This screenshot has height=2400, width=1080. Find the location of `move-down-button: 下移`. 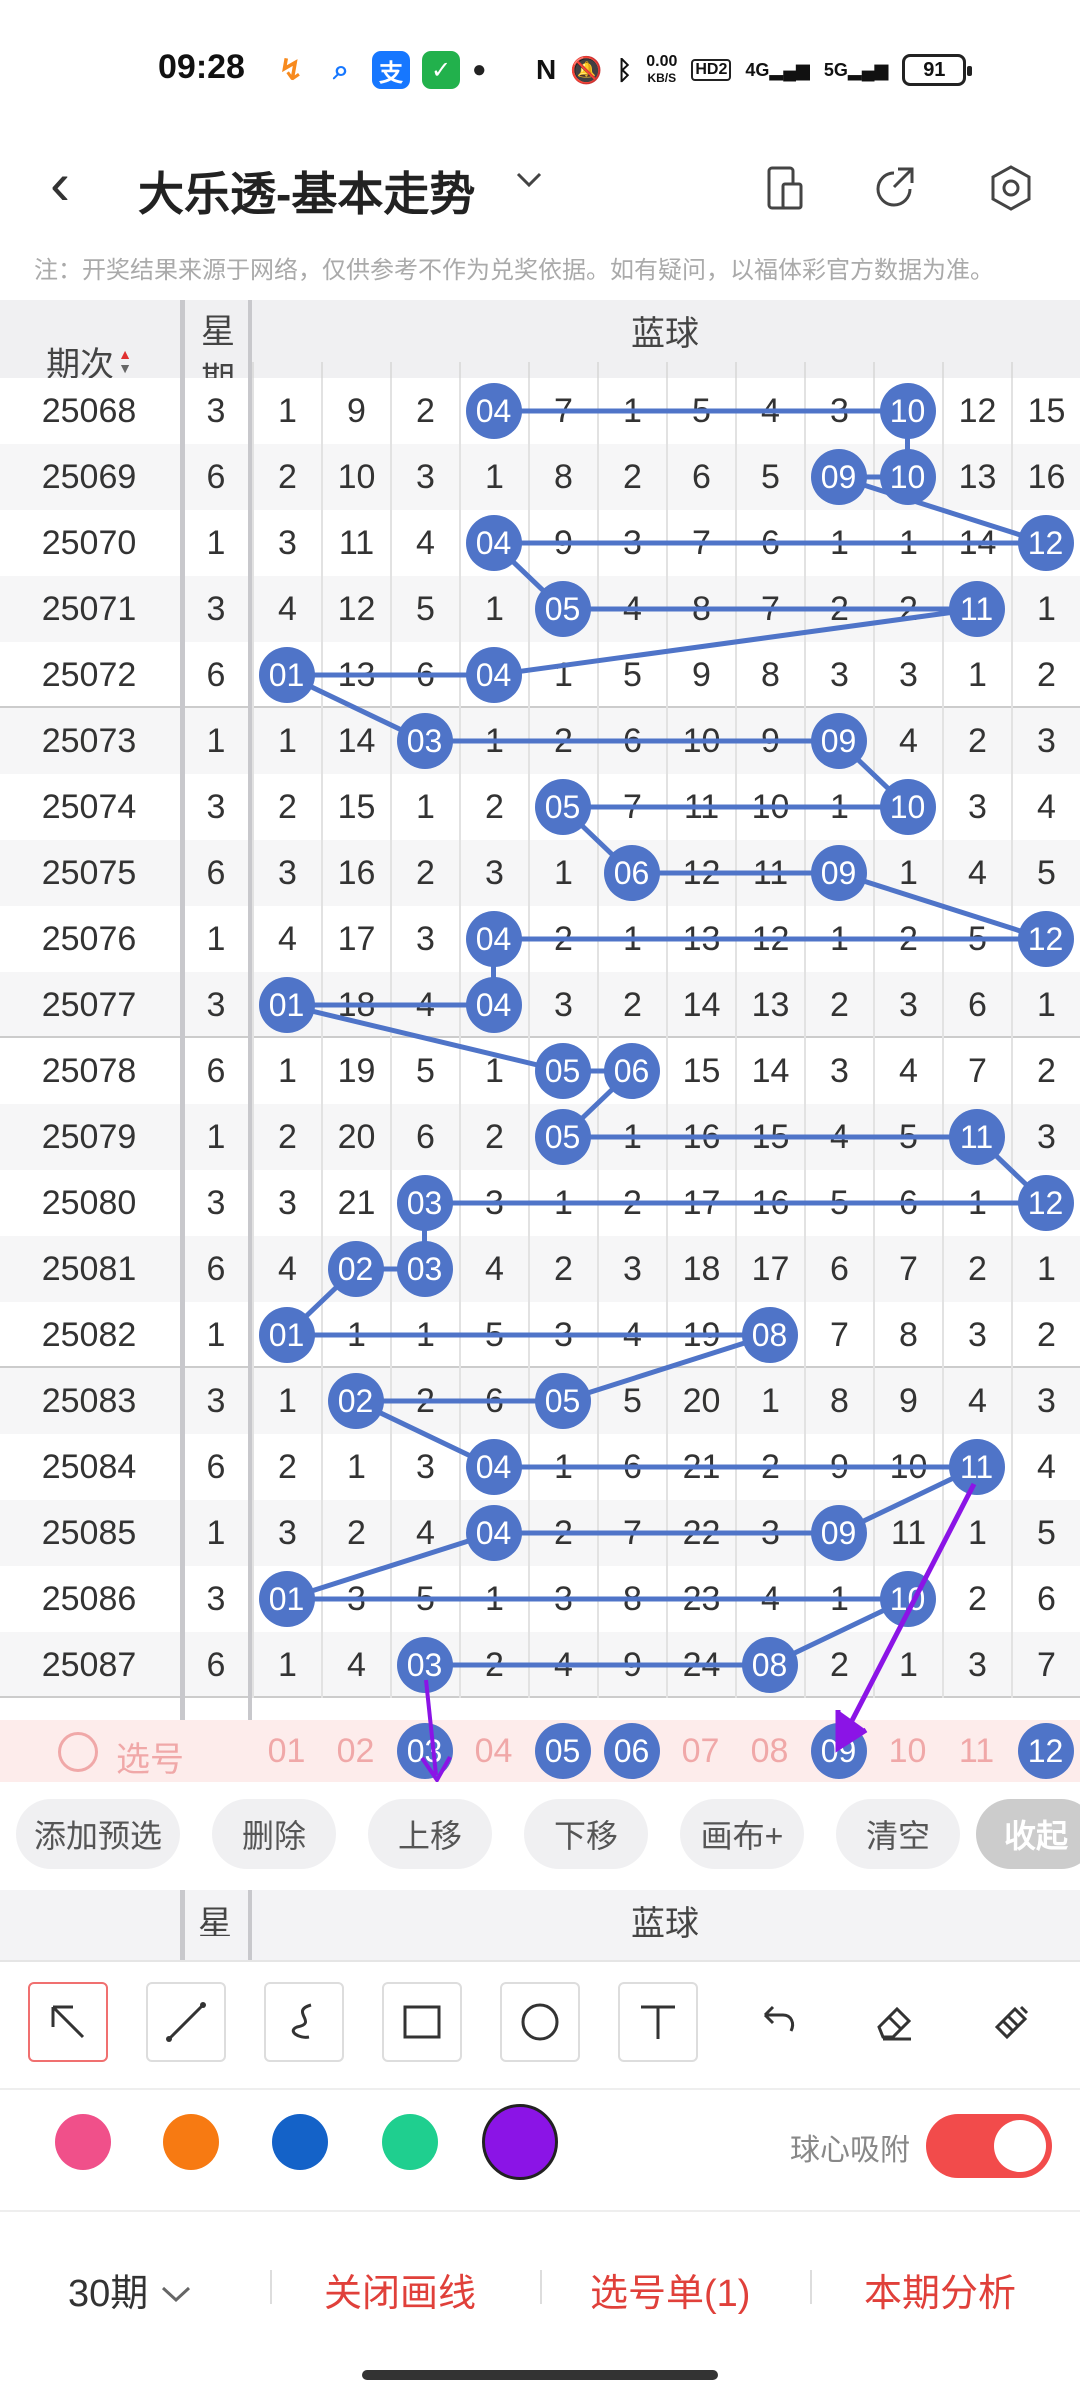

move-down-button: 下移 is located at coordinates (586, 1834).